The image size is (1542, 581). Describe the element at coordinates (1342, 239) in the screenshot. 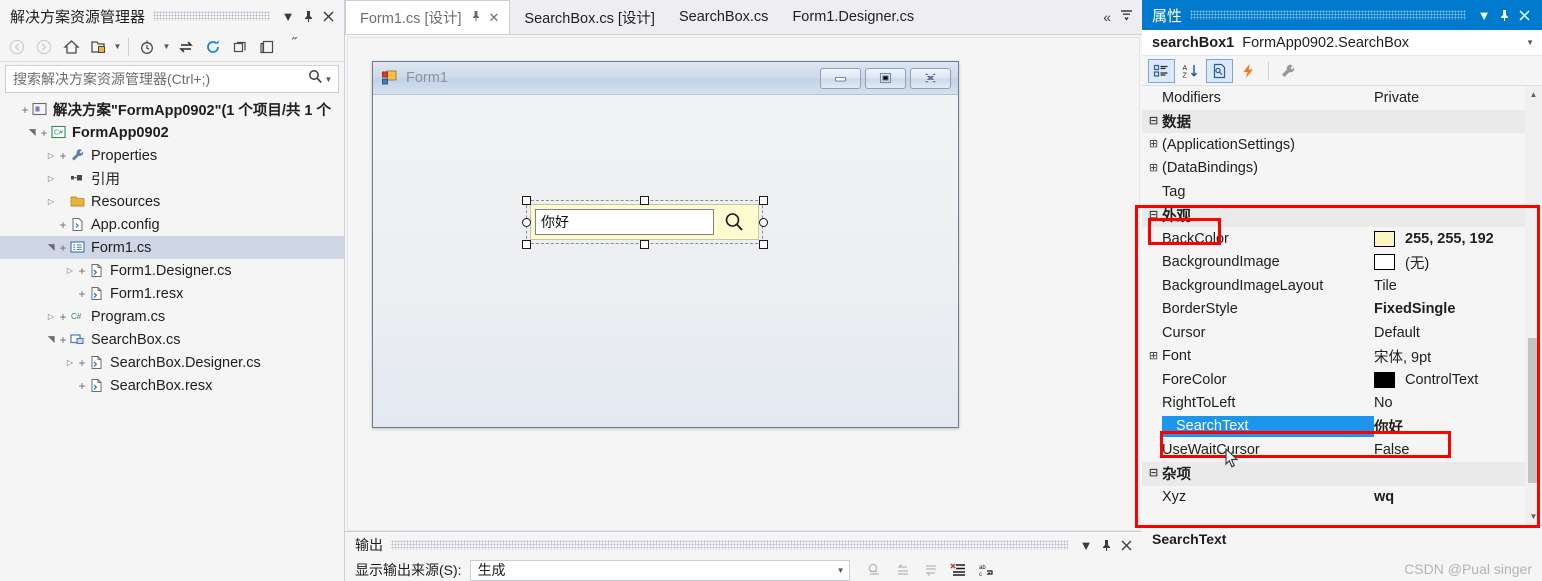

I see `property-row-6: BackColor 255, 255, 192` at that location.